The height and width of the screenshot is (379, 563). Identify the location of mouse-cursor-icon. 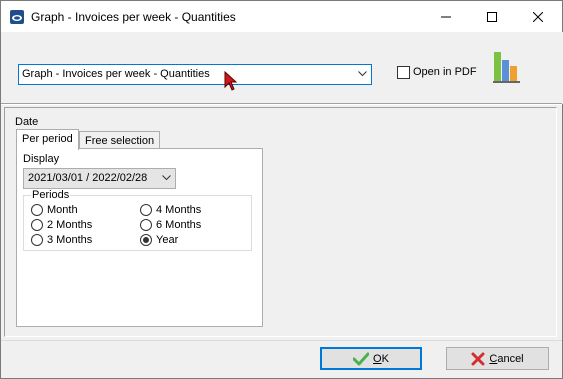
(231, 81).